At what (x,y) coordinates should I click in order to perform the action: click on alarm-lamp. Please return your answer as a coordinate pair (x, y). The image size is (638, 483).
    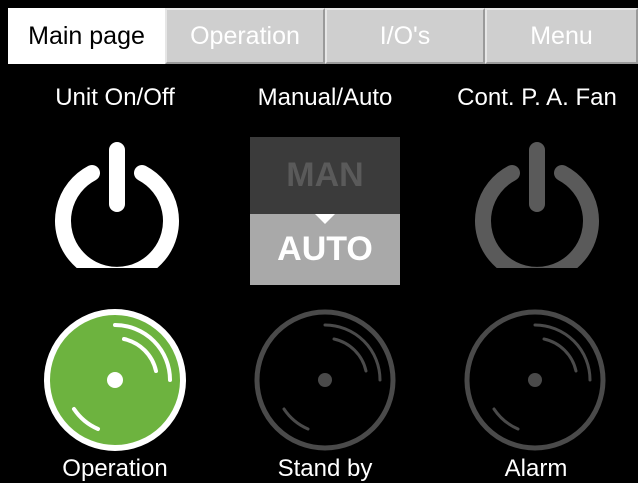
    Looking at the image, I should click on (535, 380).